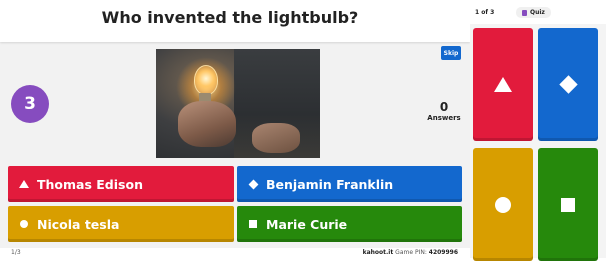 The height and width of the screenshot is (261, 606). What do you see at coordinates (444, 118) in the screenshot?
I see `answers-label: Answers` at bounding box center [444, 118].